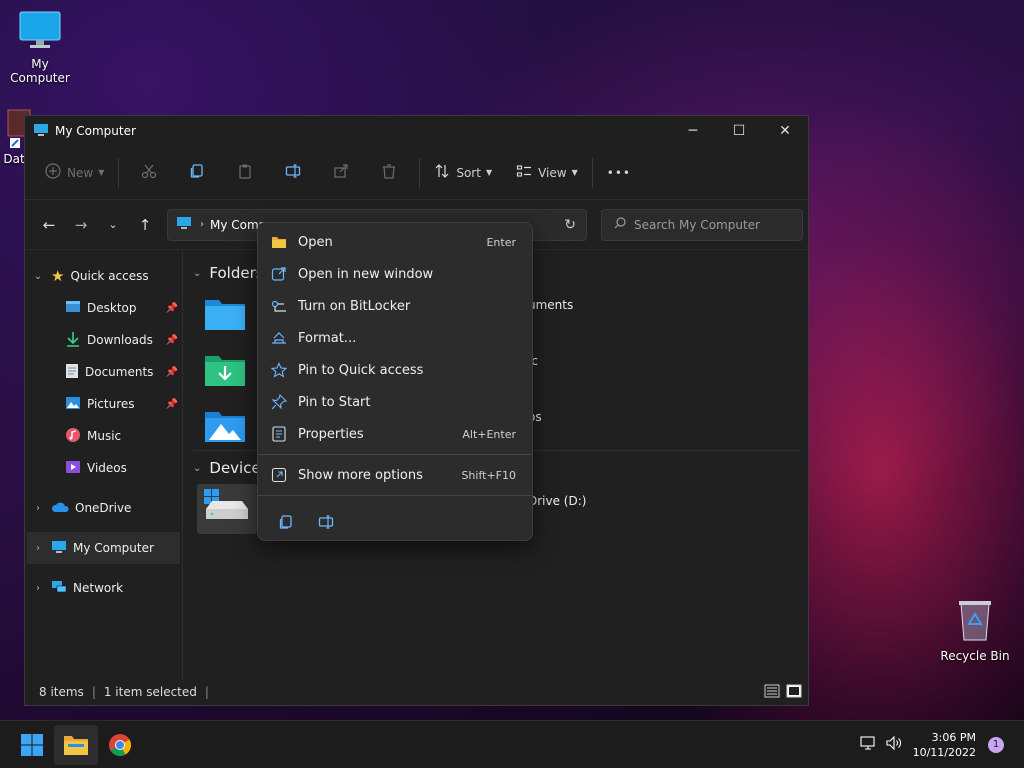 This screenshot has height=768, width=1024. Describe the element at coordinates (416, 173) in the screenshot. I see `command-bar: New ▼ Sort ▼ View ▼ •••` at that location.